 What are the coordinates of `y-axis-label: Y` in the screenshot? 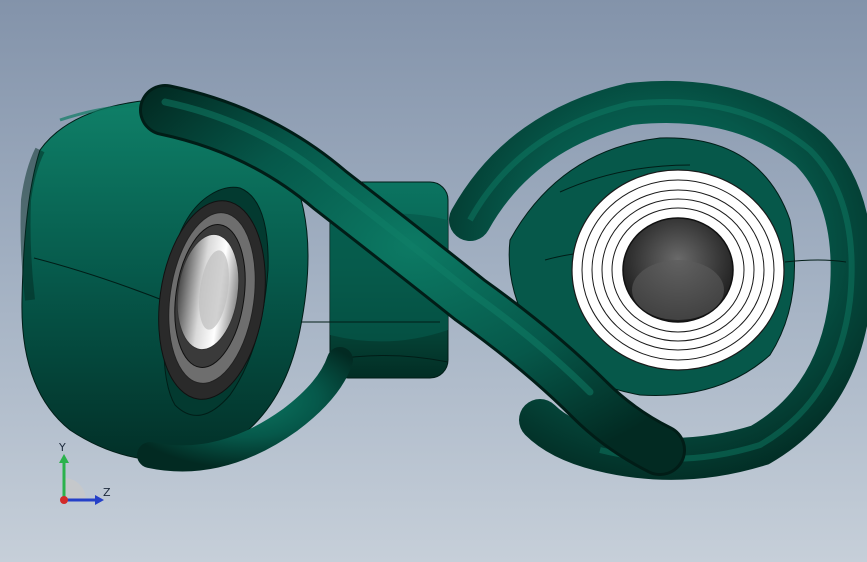 It's located at (62, 447).